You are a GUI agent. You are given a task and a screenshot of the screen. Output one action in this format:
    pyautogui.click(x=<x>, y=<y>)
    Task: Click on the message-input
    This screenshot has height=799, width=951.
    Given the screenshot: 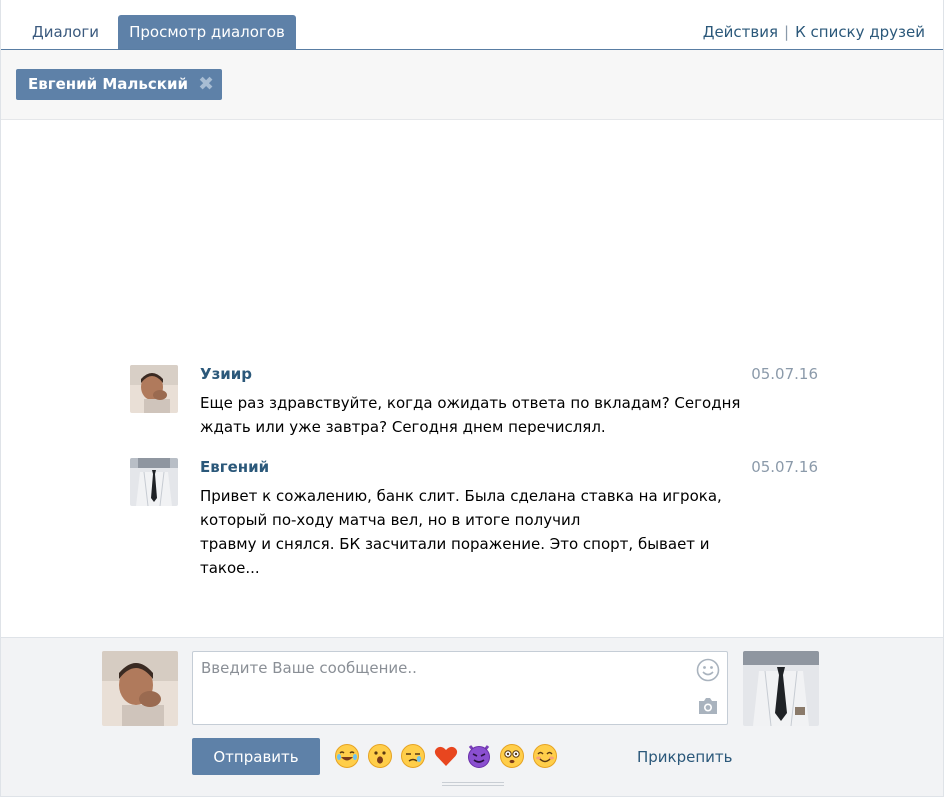 What is the action you would take?
    pyautogui.click(x=438, y=687)
    